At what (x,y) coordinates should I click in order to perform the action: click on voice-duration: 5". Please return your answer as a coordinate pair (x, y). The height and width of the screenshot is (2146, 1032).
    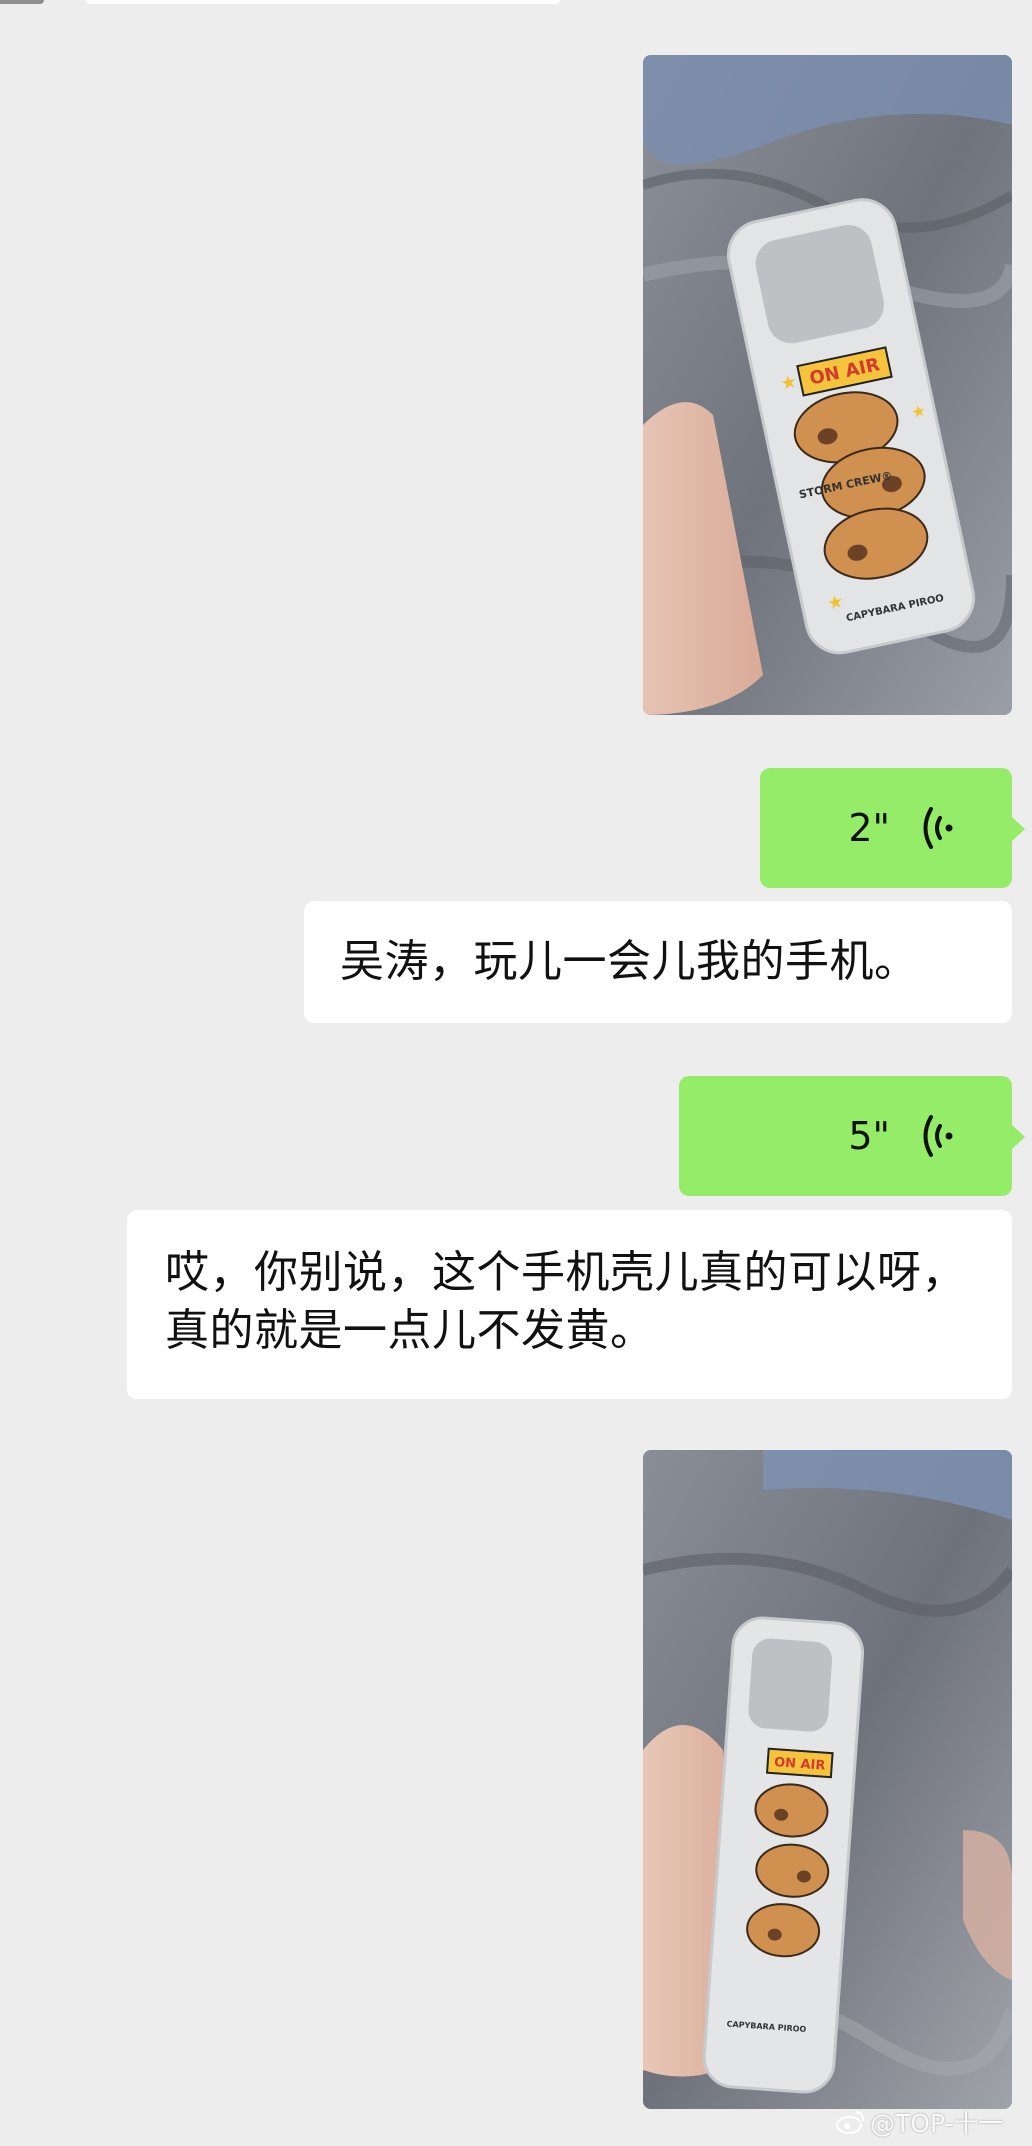
    Looking at the image, I should click on (869, 1136).